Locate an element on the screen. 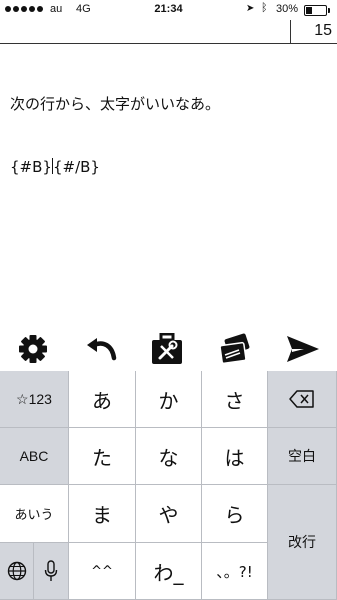 This screenshot has height=600, width=337. return-key: 改行 is located at coordinates (302, 542).